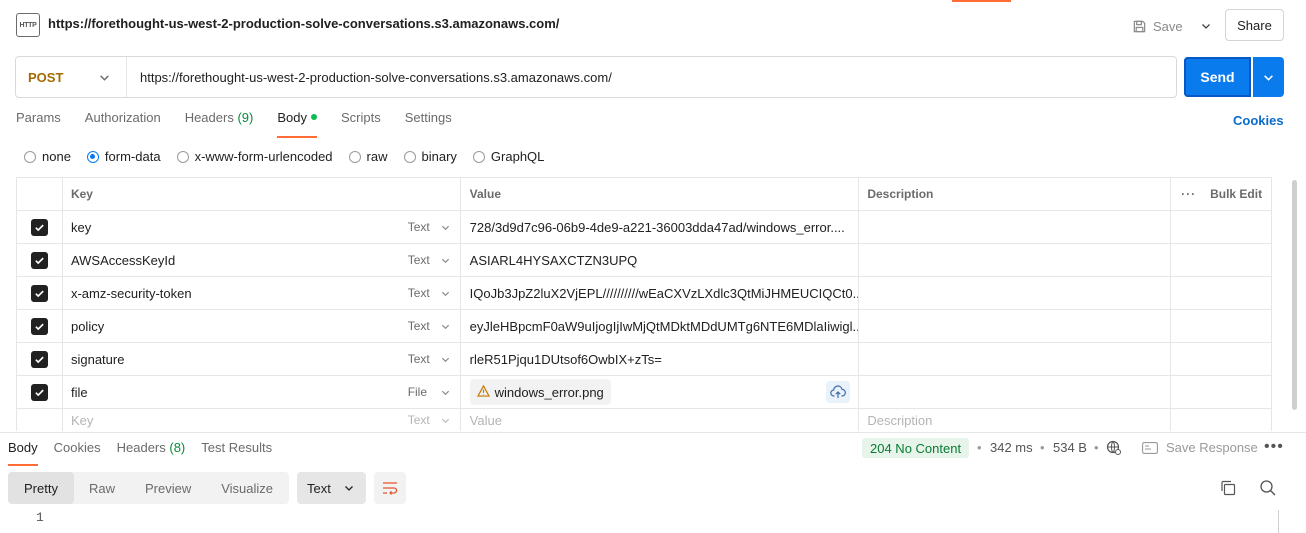  I want to click on key-input: policy, so click(232, 326).